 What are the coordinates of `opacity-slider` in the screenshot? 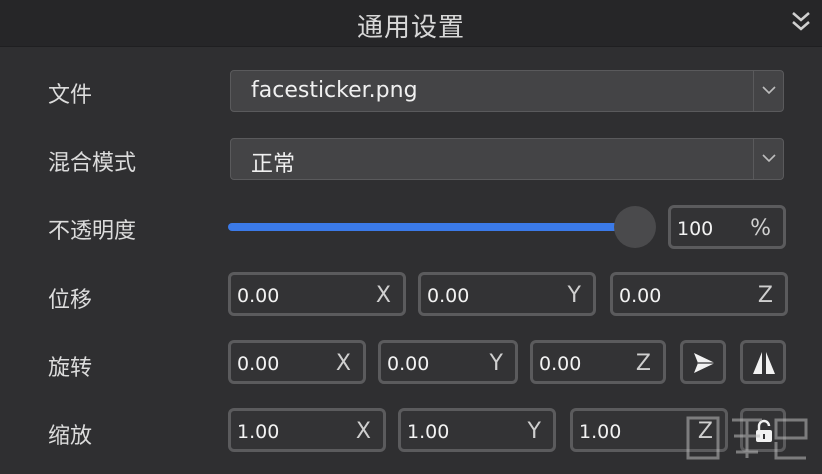 It's located at (428, 227).